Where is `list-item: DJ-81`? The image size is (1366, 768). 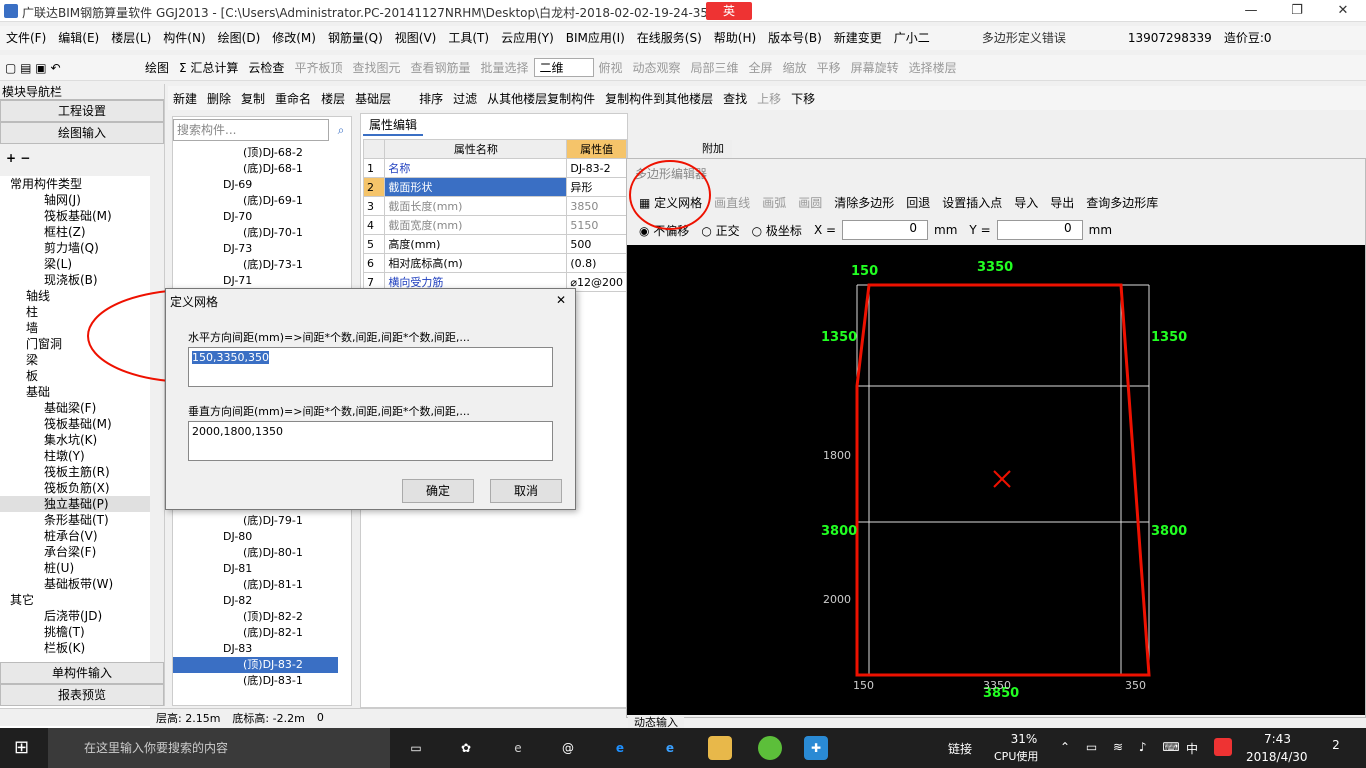
list-item: DJ-81 is located at coordinates (255, 569).